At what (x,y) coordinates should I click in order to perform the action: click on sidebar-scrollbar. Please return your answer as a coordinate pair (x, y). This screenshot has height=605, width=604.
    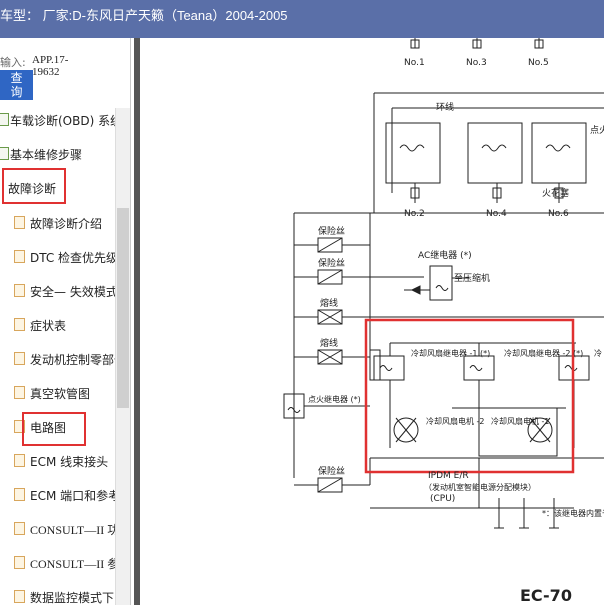
    Looking at the image, I should click on (122, 356).